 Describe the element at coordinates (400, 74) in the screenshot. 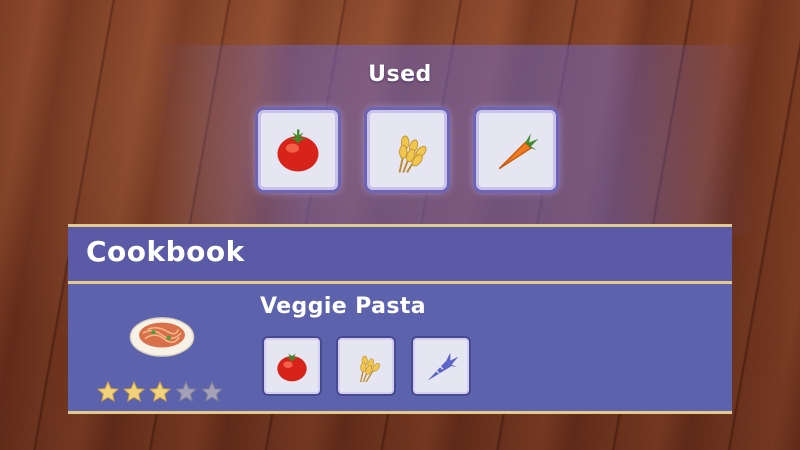

I see `used-title: Used` at that location.